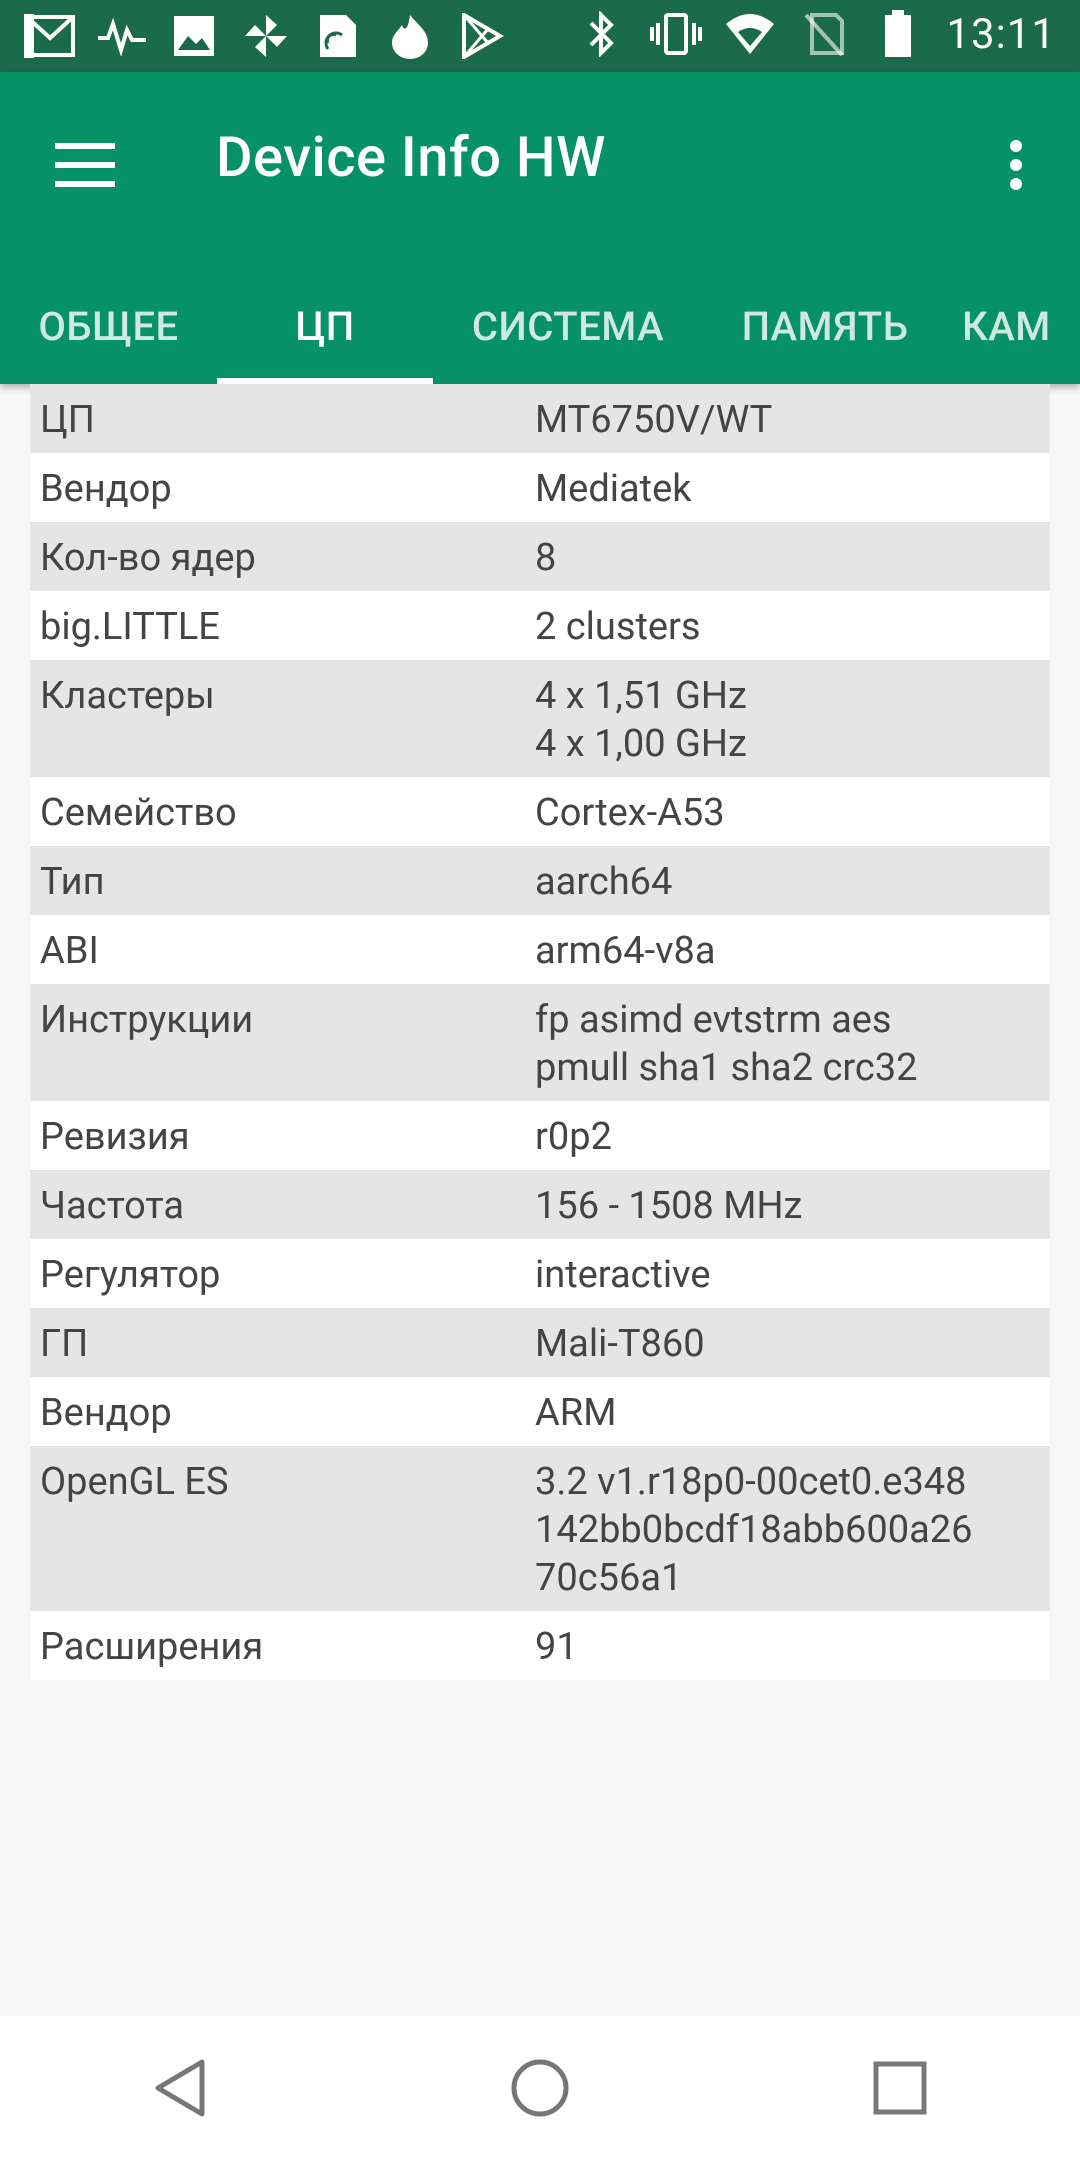  Describe the element at coordinates (69, 951) in the screenshot. I see `row-key: ABI` at that location.